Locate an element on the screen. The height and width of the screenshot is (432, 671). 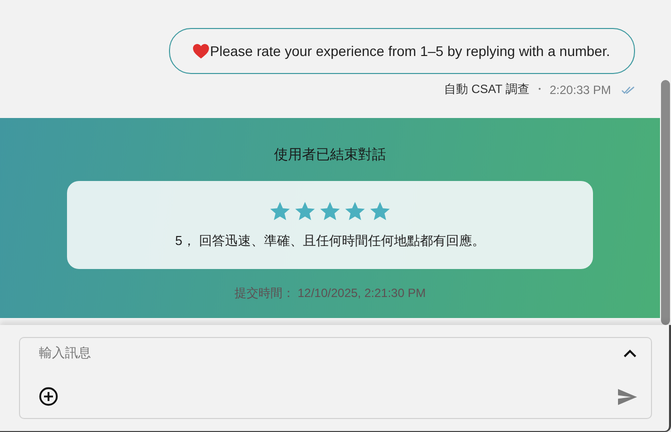
double-check-icon is located at coordinates (628, 90).